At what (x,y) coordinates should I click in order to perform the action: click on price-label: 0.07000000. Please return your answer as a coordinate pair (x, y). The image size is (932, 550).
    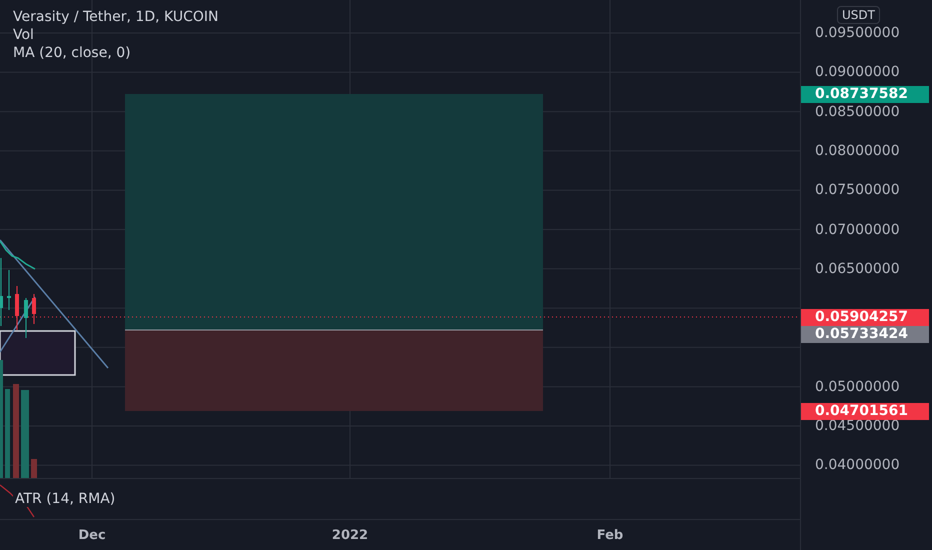
    Looking at the image, I should click on (857, 230).